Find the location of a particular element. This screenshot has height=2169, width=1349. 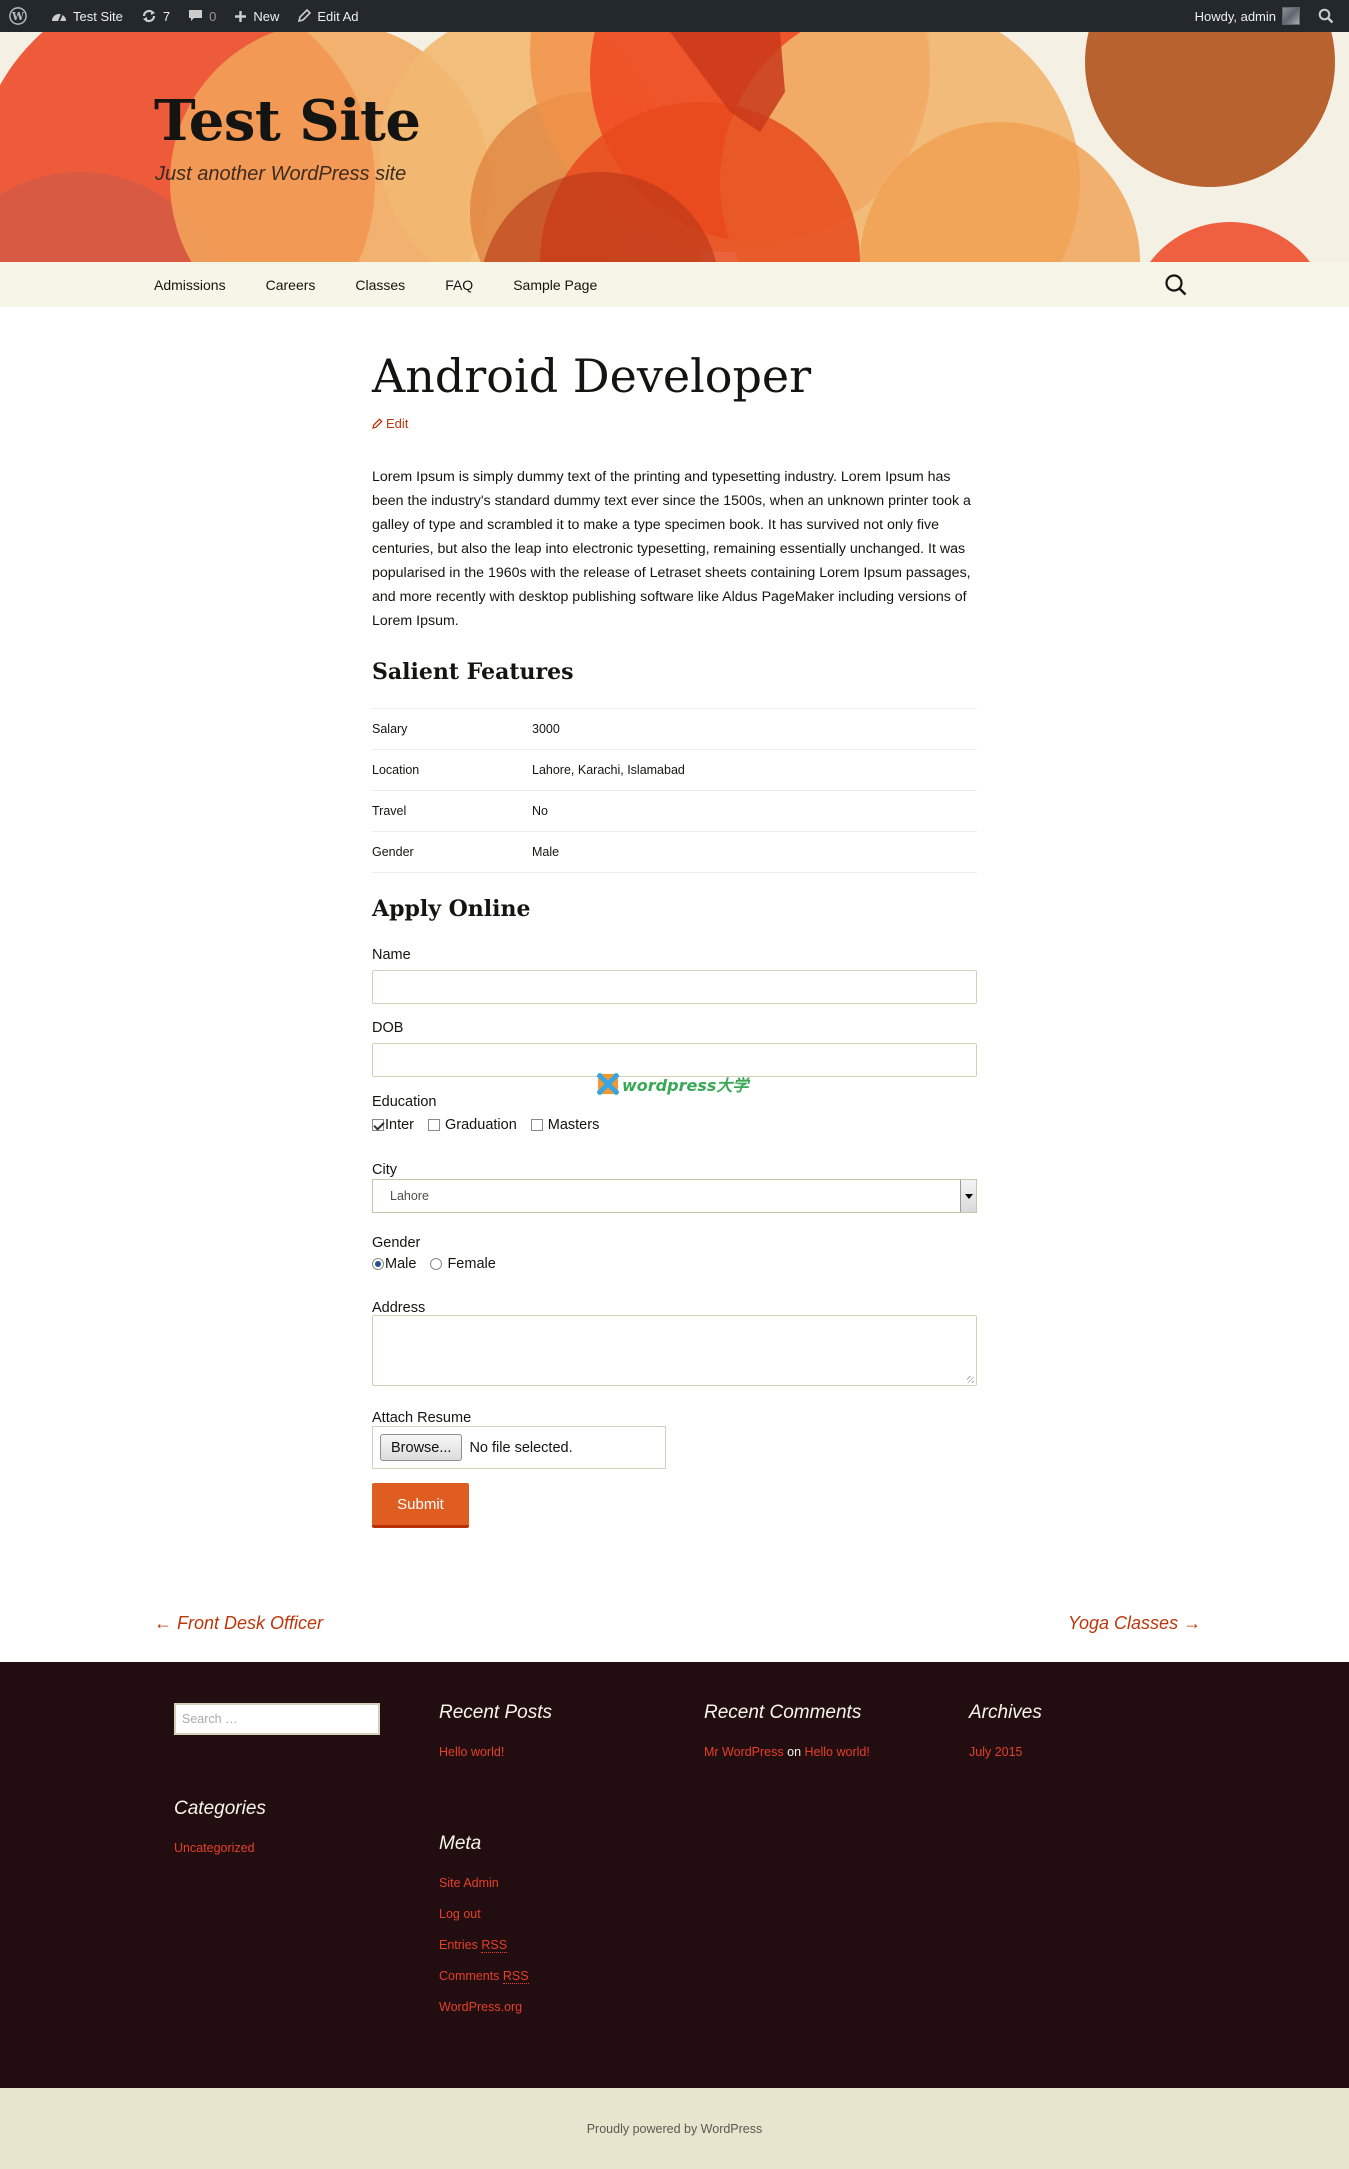

search-icon is located at coordinates (1326, 16).